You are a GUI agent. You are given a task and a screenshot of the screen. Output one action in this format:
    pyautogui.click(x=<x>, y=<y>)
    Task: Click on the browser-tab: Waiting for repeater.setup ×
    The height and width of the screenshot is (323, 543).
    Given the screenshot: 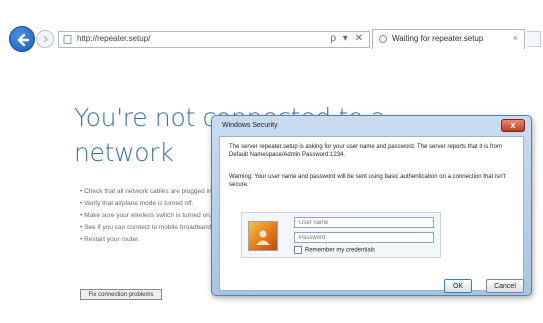 What is the action you would take?
    pyautogui.click(x=448, y=39)
    